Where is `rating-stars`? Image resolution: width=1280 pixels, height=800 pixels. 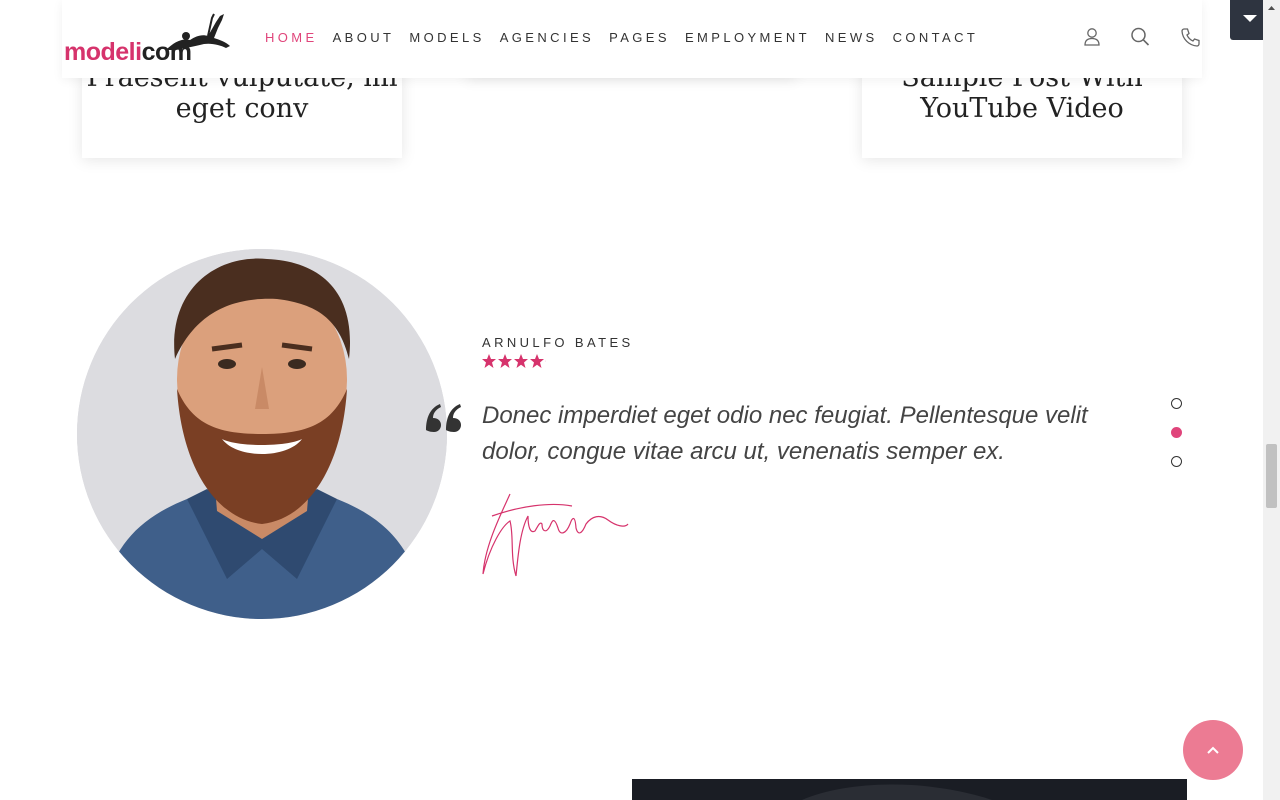 rating-stars is located at coordinates (515, 361).